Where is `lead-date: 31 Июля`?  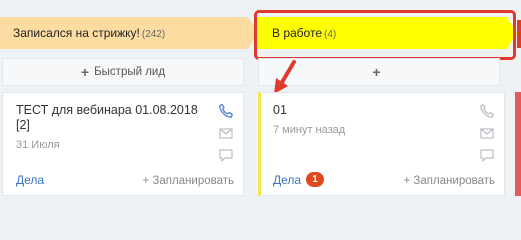
lead-date: 31 Июля is located at coordinates (38, 145).